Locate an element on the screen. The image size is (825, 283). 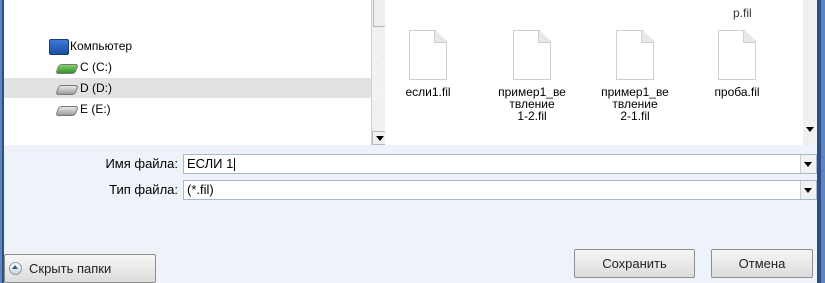
files-scrollbar is located at coordinates (810, 72).